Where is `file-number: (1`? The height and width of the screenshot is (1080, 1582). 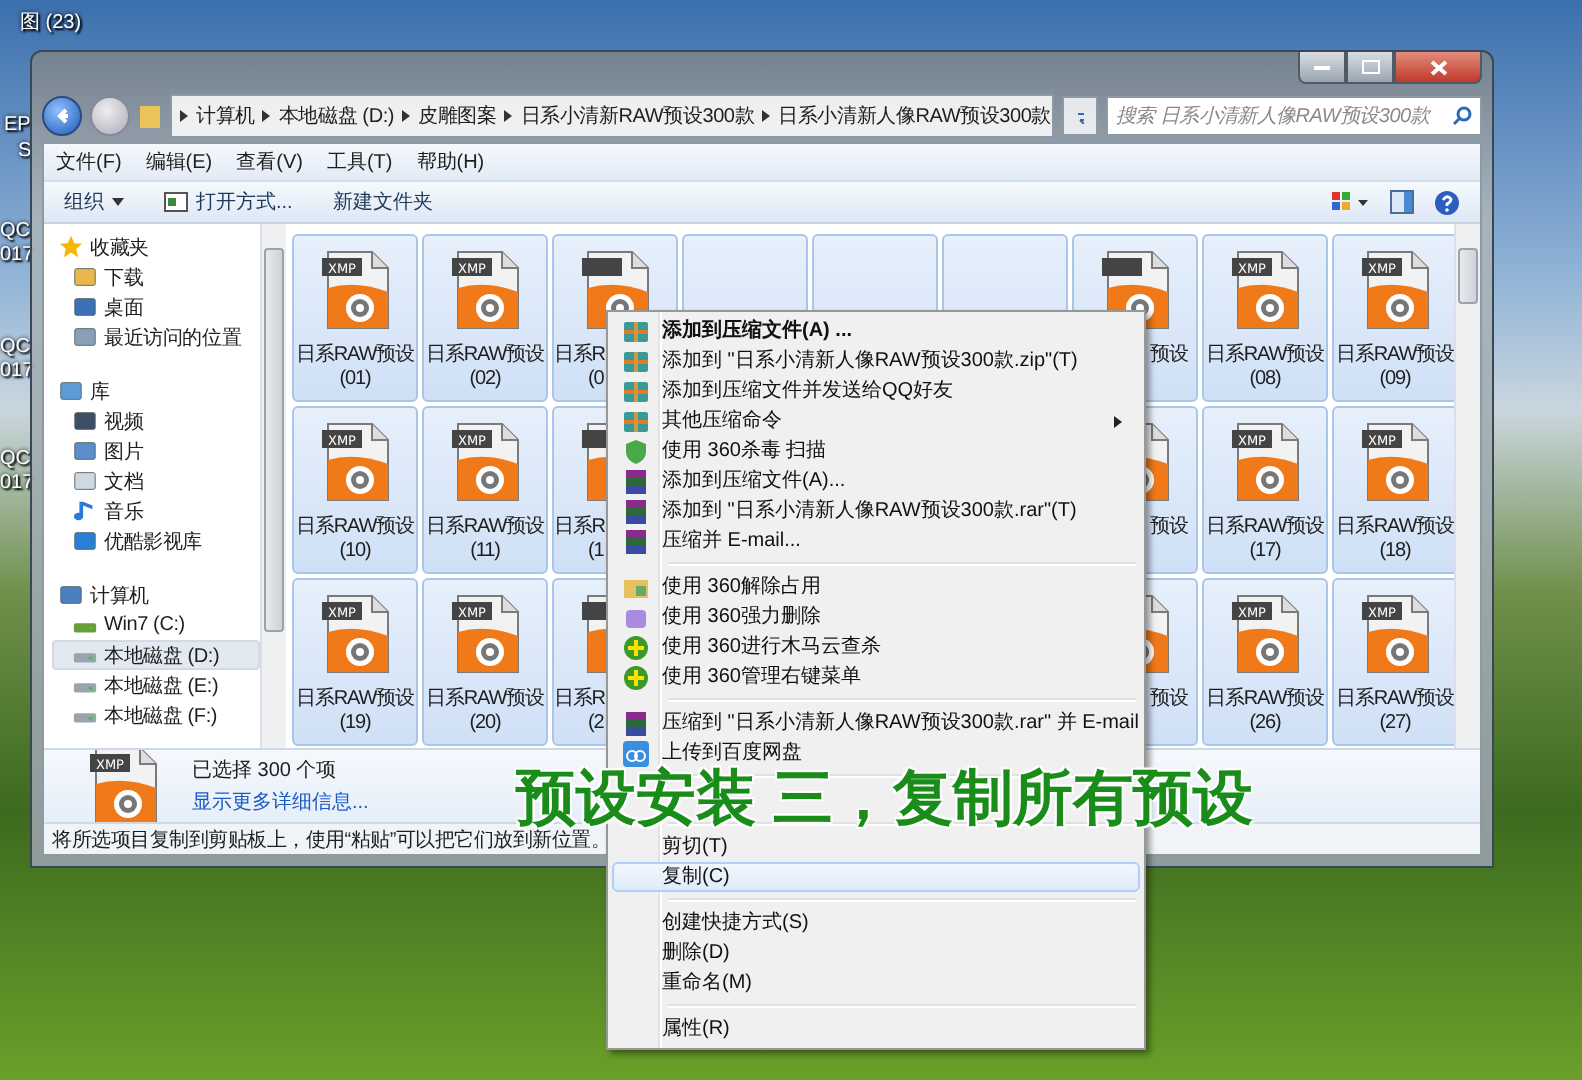
file-number: (1 is located at coordinates (596, 552).